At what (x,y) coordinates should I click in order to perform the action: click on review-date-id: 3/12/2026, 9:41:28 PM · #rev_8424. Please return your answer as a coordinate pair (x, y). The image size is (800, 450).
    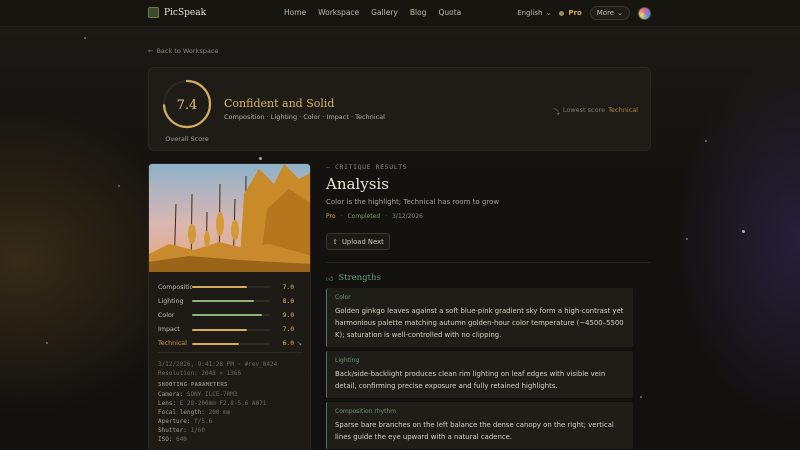
    Looking at the image, I should click on (218, 364).